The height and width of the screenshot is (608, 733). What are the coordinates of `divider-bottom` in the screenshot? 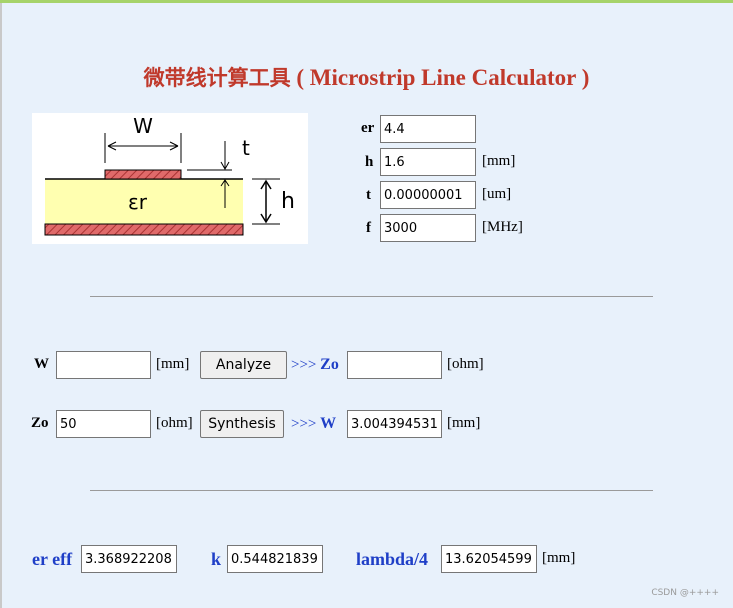 It's located at (371, 490).